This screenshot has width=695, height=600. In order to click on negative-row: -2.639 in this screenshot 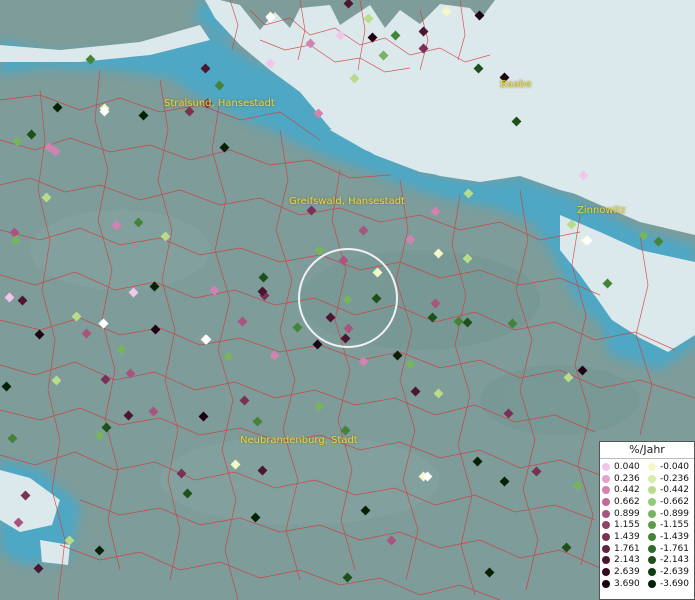, I will do `click(671, 572)`.